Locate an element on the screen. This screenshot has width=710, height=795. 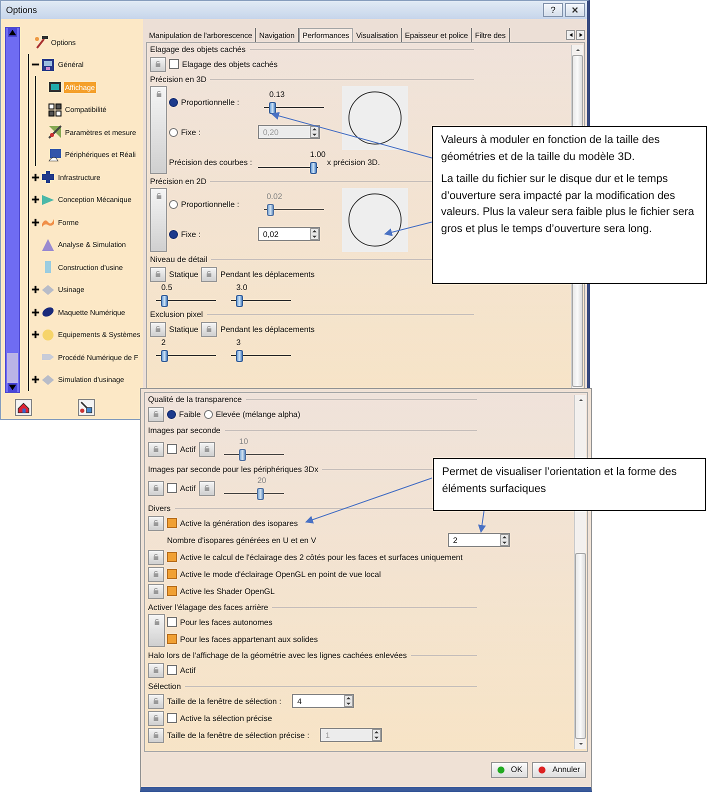
slider-value: 0.02 is located at coordinates (274, 196).